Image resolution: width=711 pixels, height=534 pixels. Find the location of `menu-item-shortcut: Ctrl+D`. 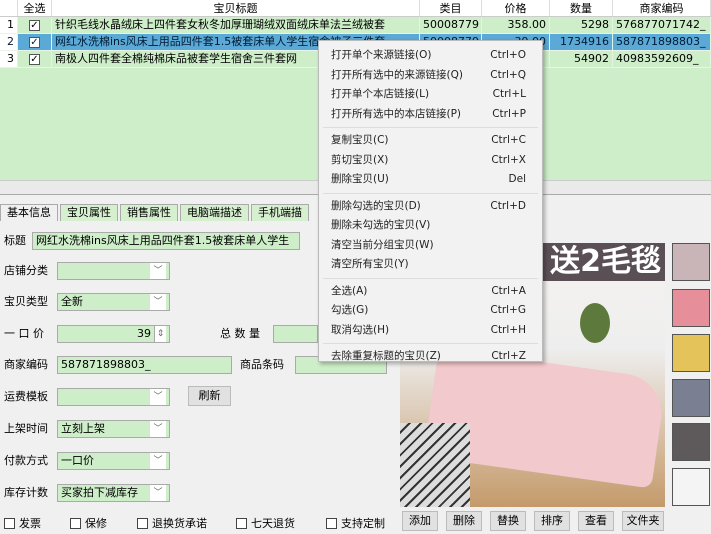

menu-item-shortcut: Ctrl+D is located at coordinates (508, 205).